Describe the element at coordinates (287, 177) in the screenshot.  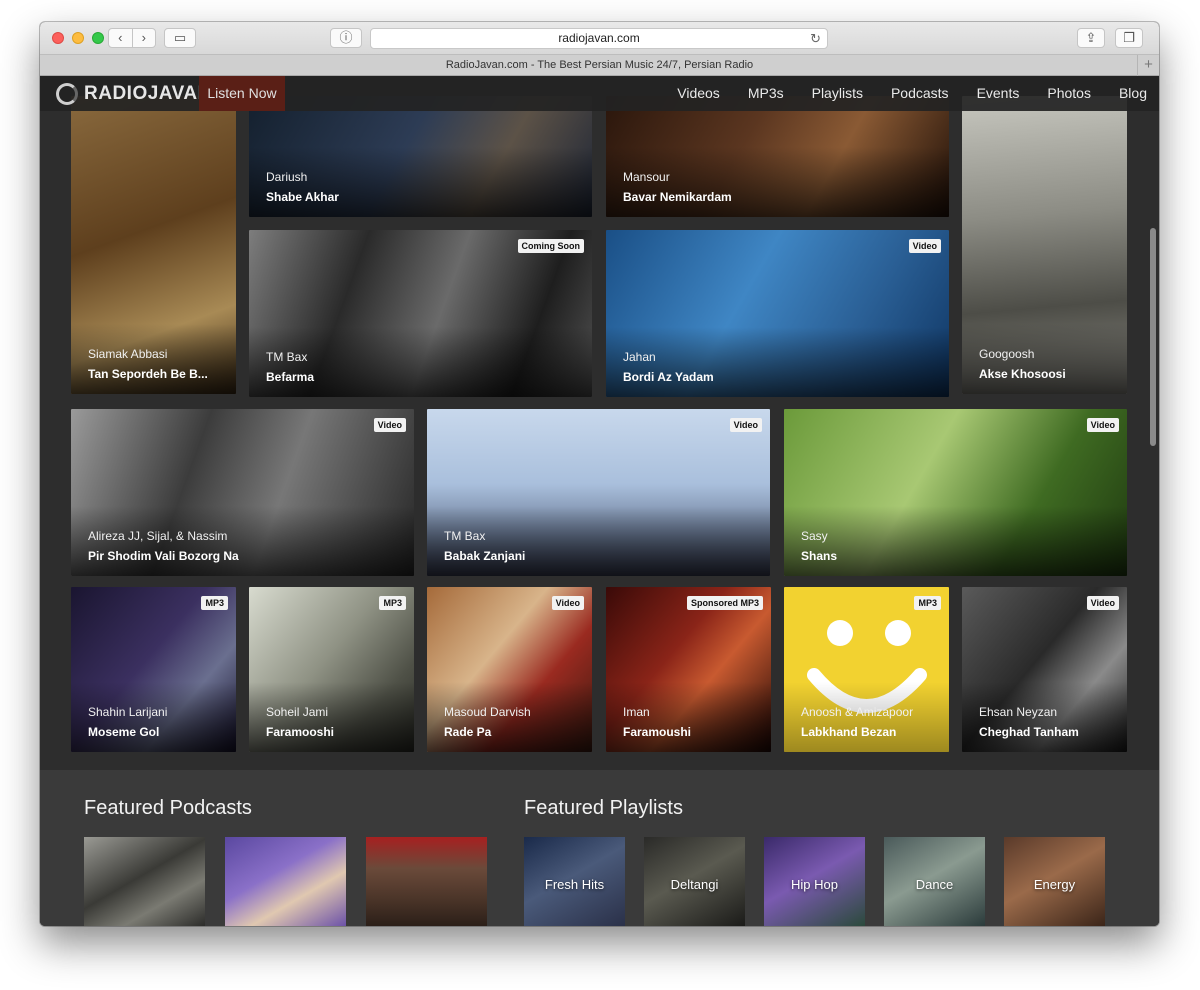
I see `tile-artist: Dariush` at that location.